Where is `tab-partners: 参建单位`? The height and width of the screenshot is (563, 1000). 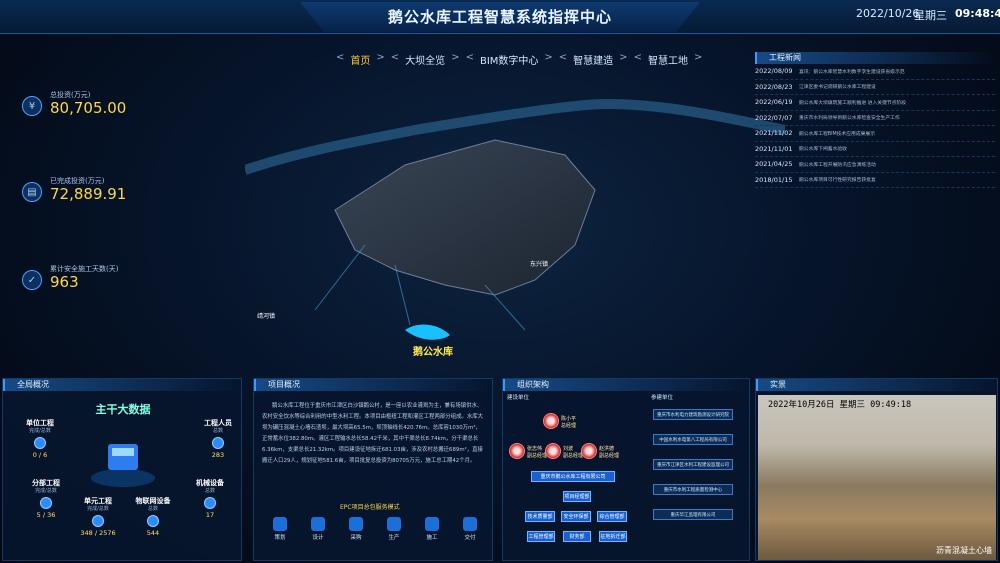
tab-partners: 参建单位 is located at coordinates (662, 397).